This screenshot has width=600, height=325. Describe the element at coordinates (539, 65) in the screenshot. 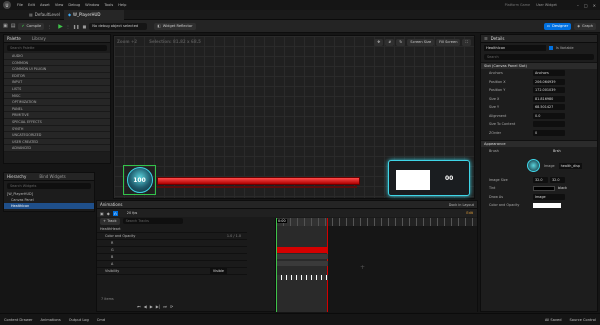

I see `slot-section-header: Slot (Canvas Panel Slot)` at that location.